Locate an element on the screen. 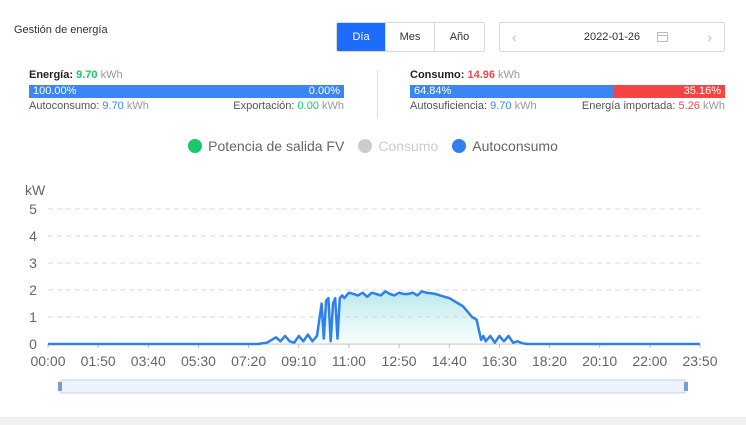 The image size is (746, 425). x-tick-label: 01:50 is located at coordinates (98, 361).